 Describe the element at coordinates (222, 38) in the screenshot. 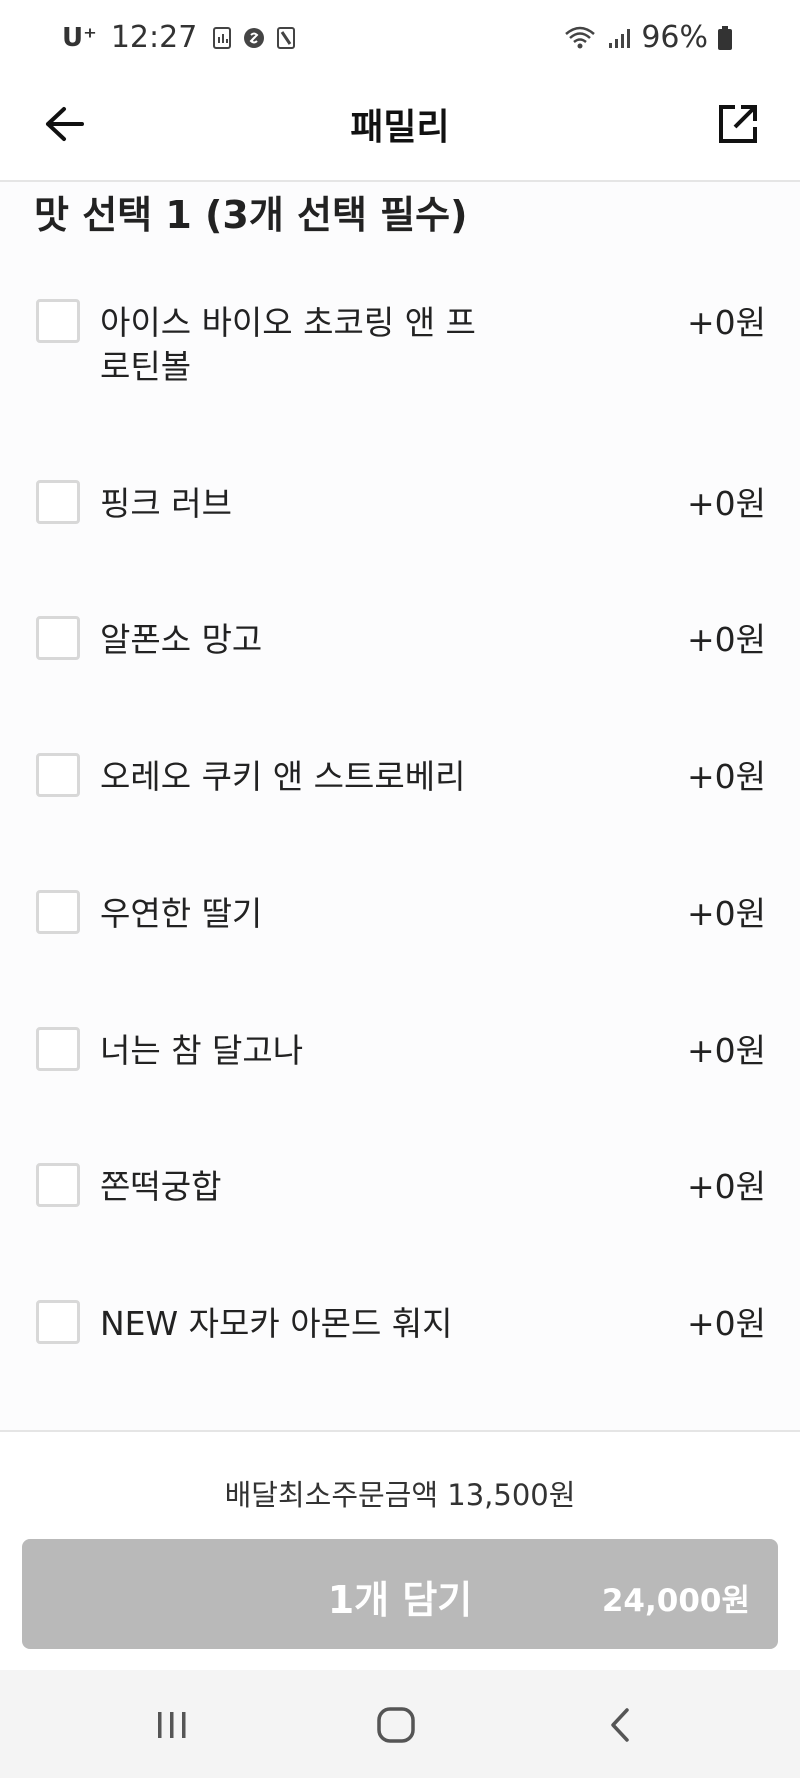

I see `gallery-icon` at that location.